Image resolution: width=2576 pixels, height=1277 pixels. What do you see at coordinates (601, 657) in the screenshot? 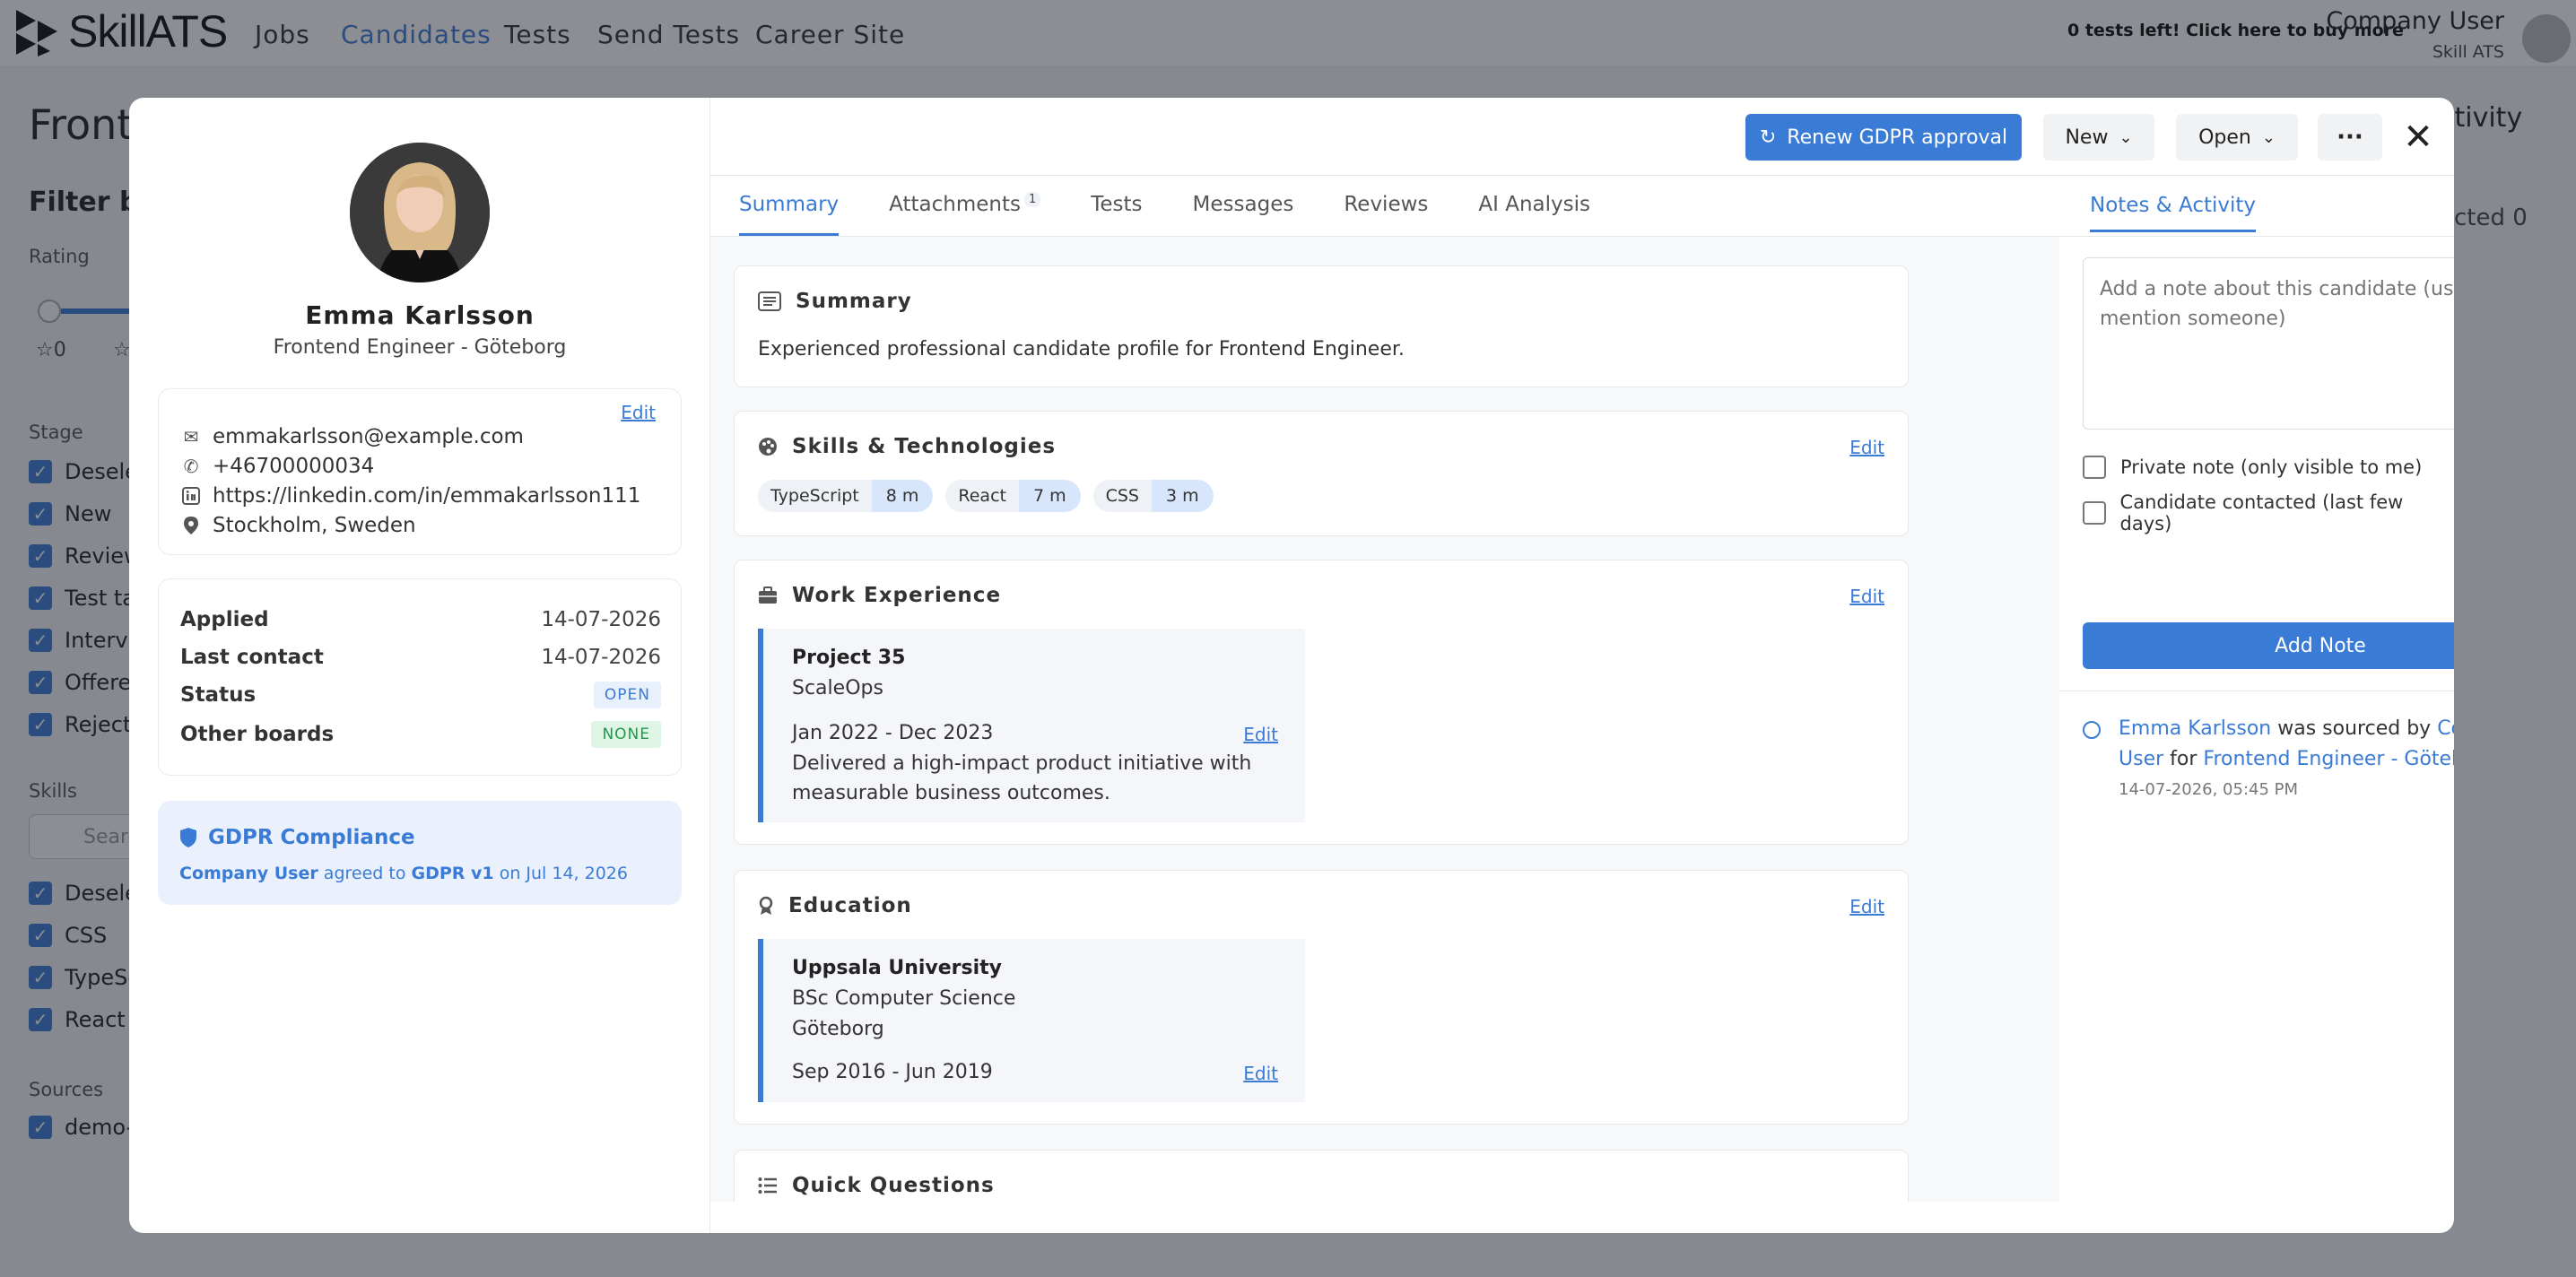
I see `last-contact-value: 14-07-2026` at bounding box center [601, 657].